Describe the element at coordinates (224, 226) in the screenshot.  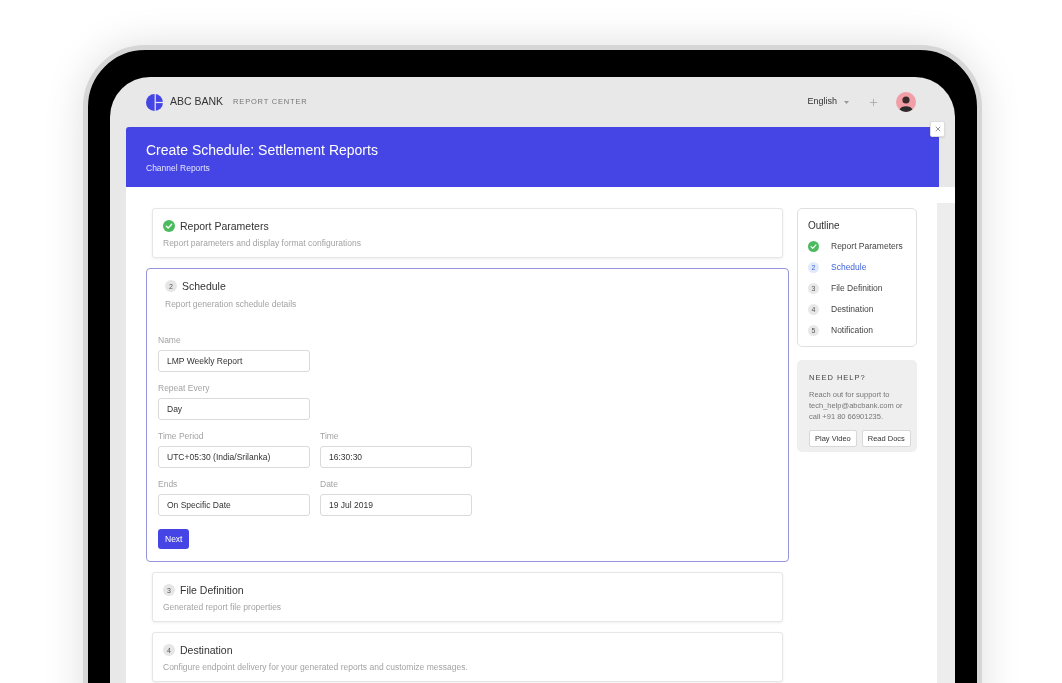
I see `step-title: Report Parameters` at that location.